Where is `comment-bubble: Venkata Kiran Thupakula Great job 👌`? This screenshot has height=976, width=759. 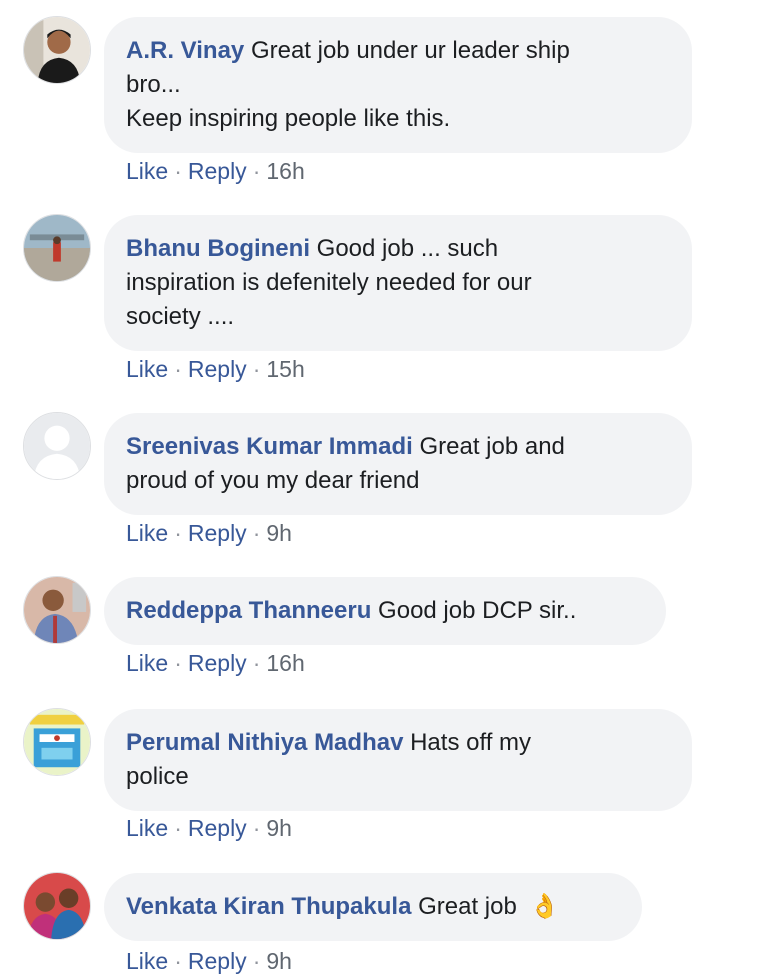
comment-bubble: Venkata Kiran Thupakula Great job 👌 is located at coordinates (373, 907).